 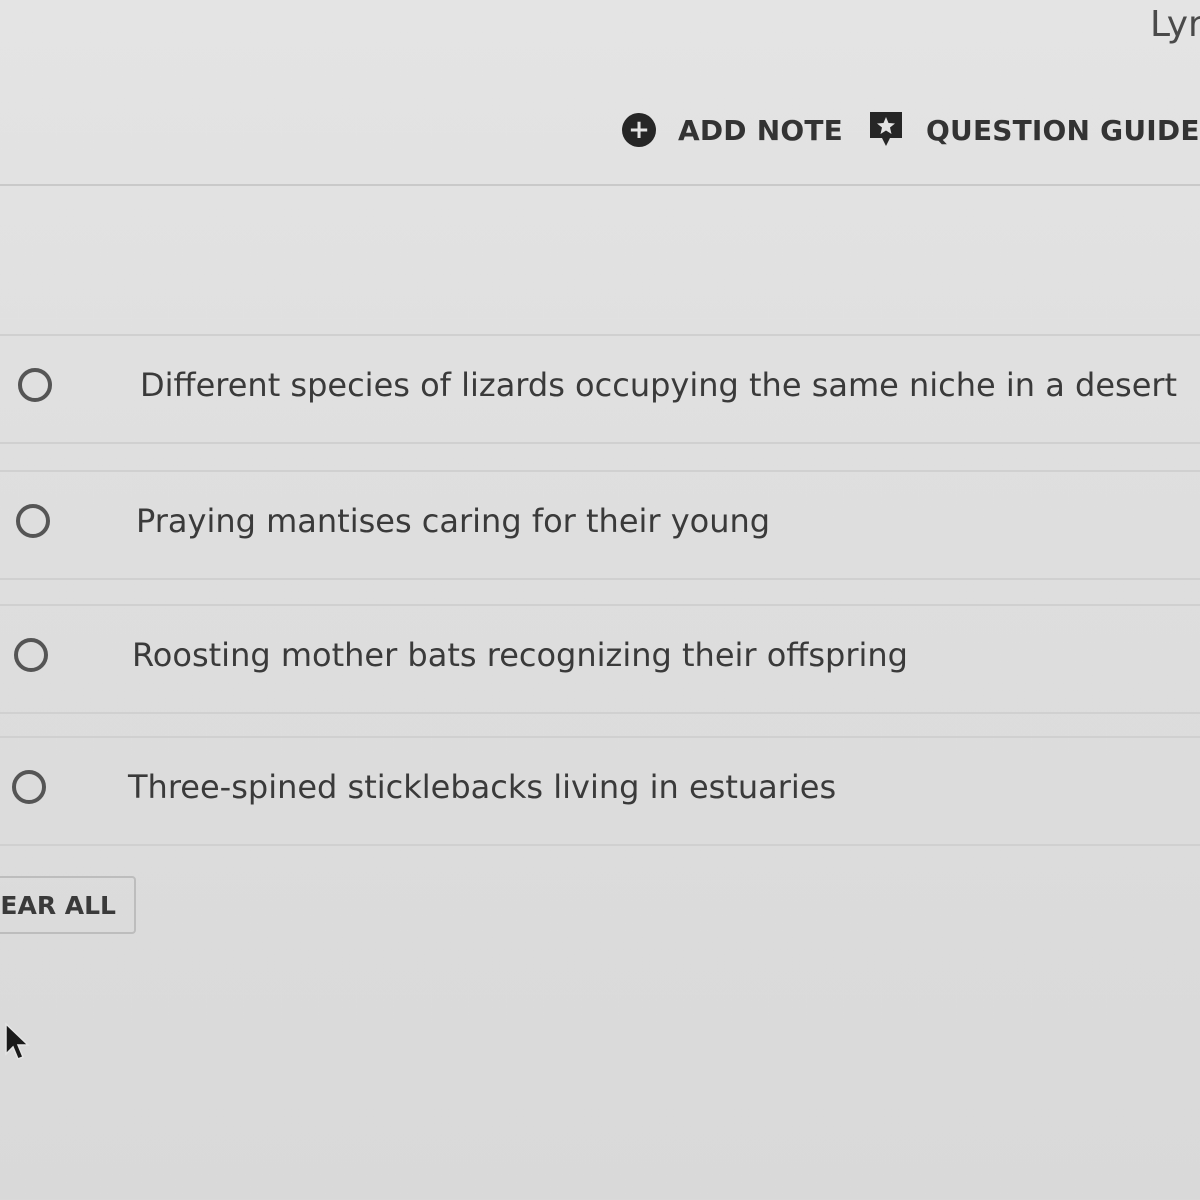 I want to click on add-note-label: ADD NOTE, so click(x=760, y=130).